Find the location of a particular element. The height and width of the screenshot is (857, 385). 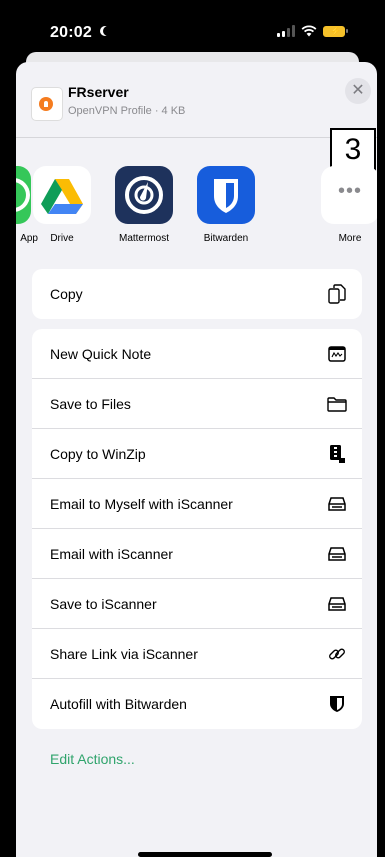

action-label: Share Link via iScanner is located at coordinates (124, 654).